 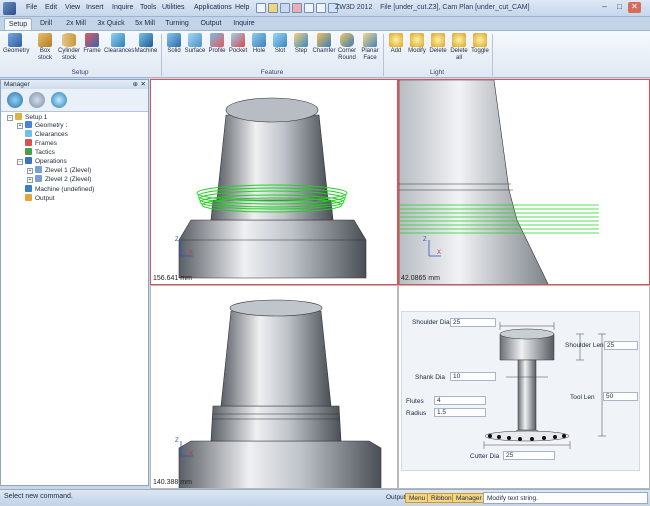 I want to click on planar-face-icon, so click(x=370, y=40).